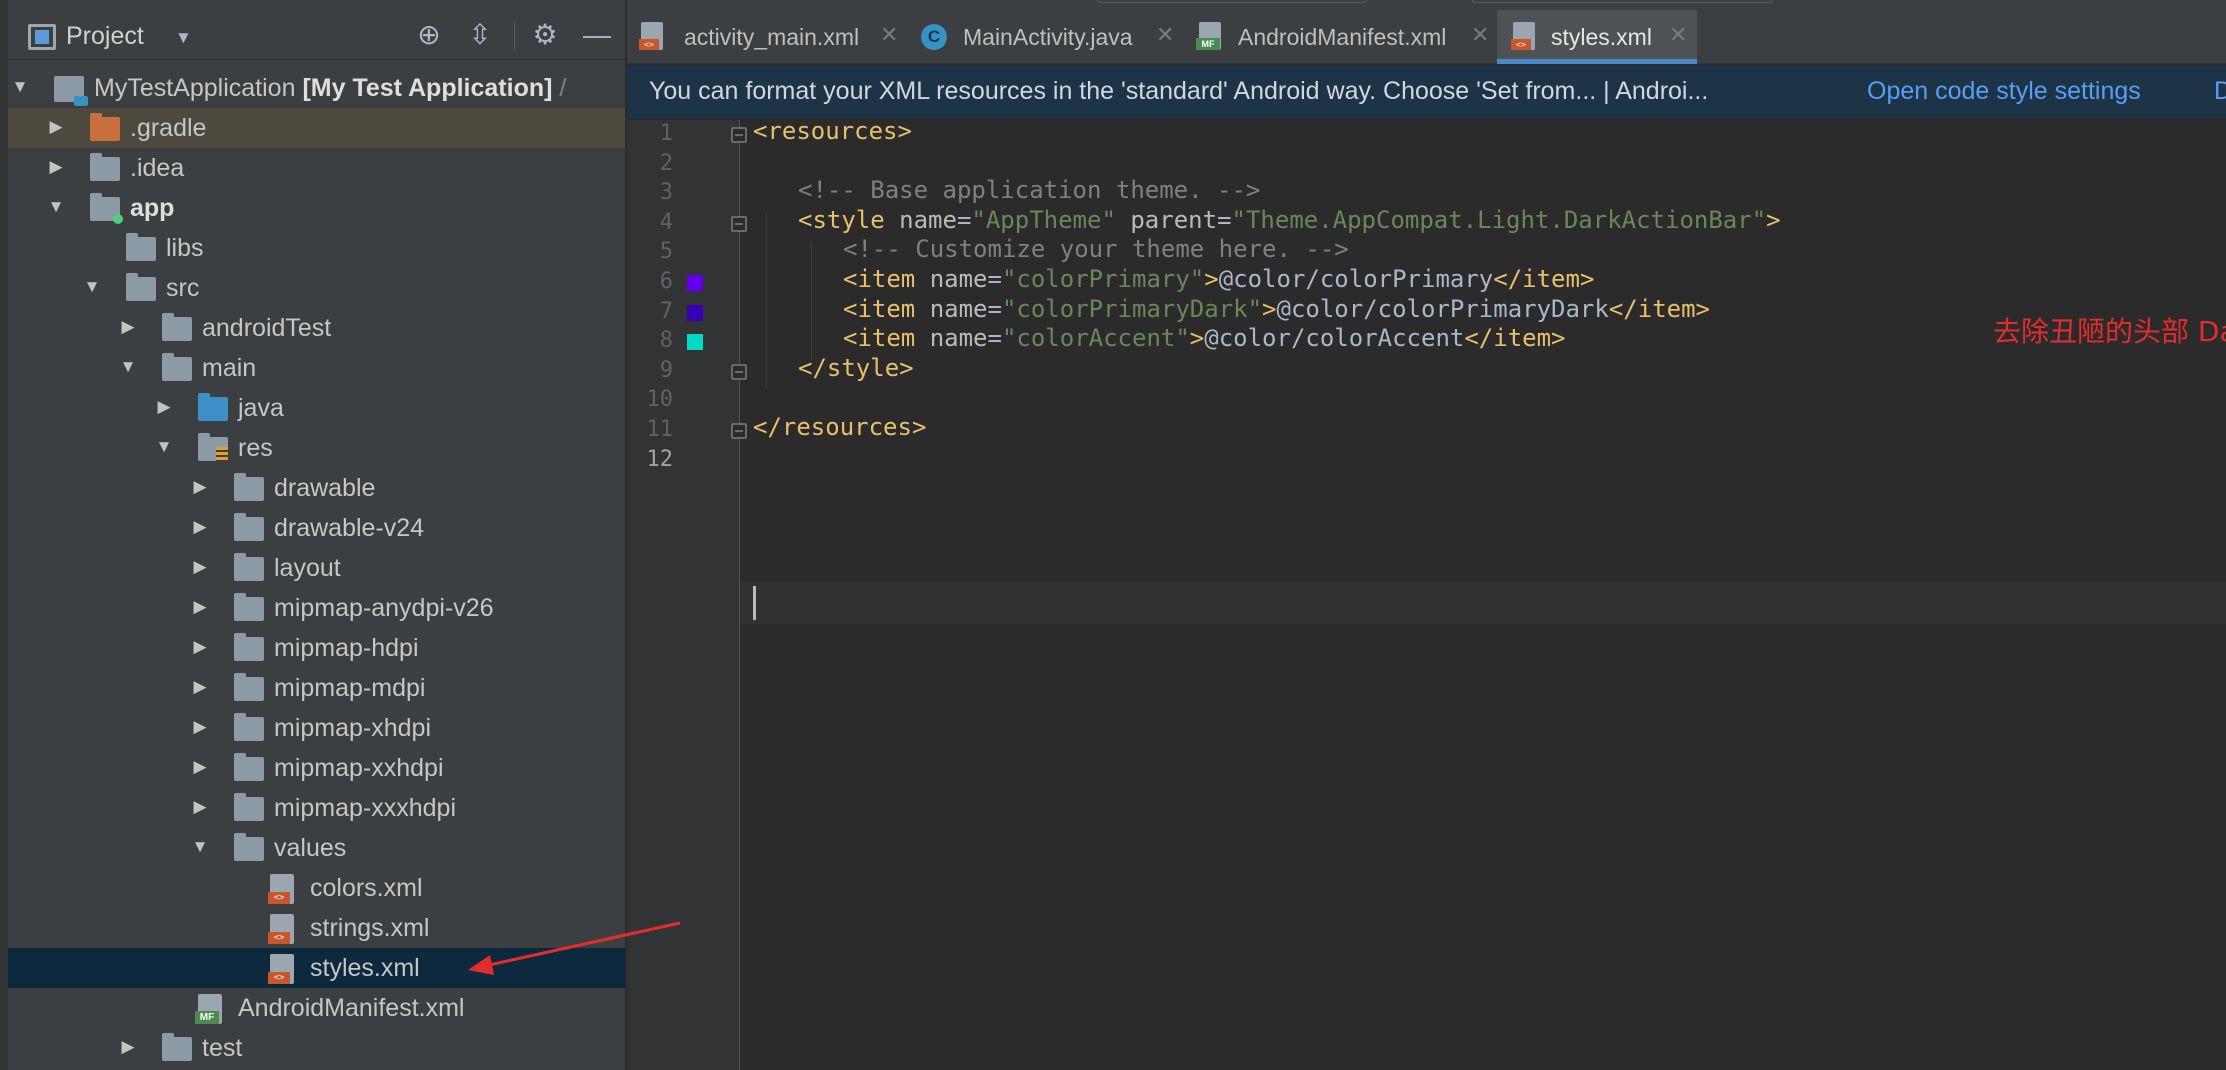 The width and height of the screenshot is (2226, 1070). What do you see at coordinates (767, 37) in the screenshot?
I see `tab-activity-main: activity_main.xml ✕` at bounding box center [767, 37].